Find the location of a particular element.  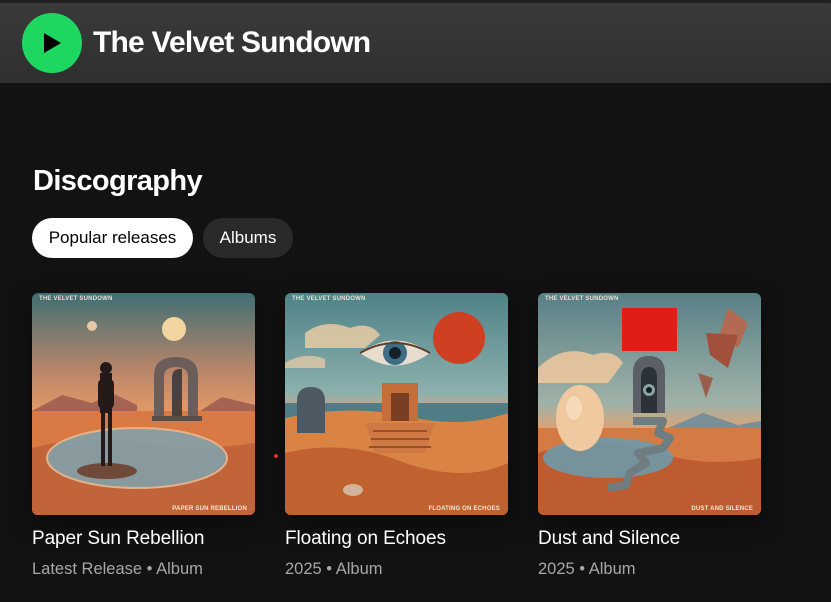

album-cover: THE VELVET SUNDOWN DUST AND SILENCE is located at coordinates (649, 404).